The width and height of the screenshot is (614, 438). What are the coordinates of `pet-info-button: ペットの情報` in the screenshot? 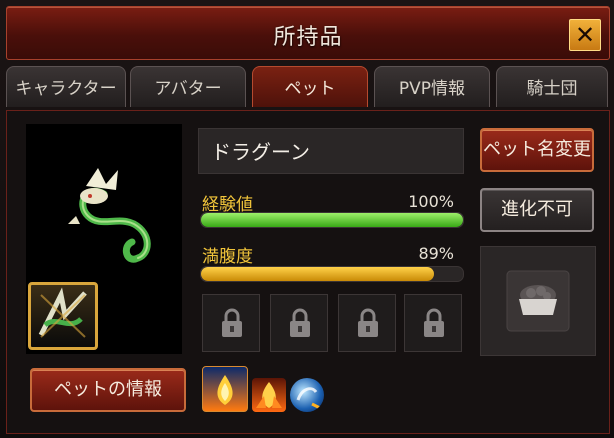 It's located at (108, 390).